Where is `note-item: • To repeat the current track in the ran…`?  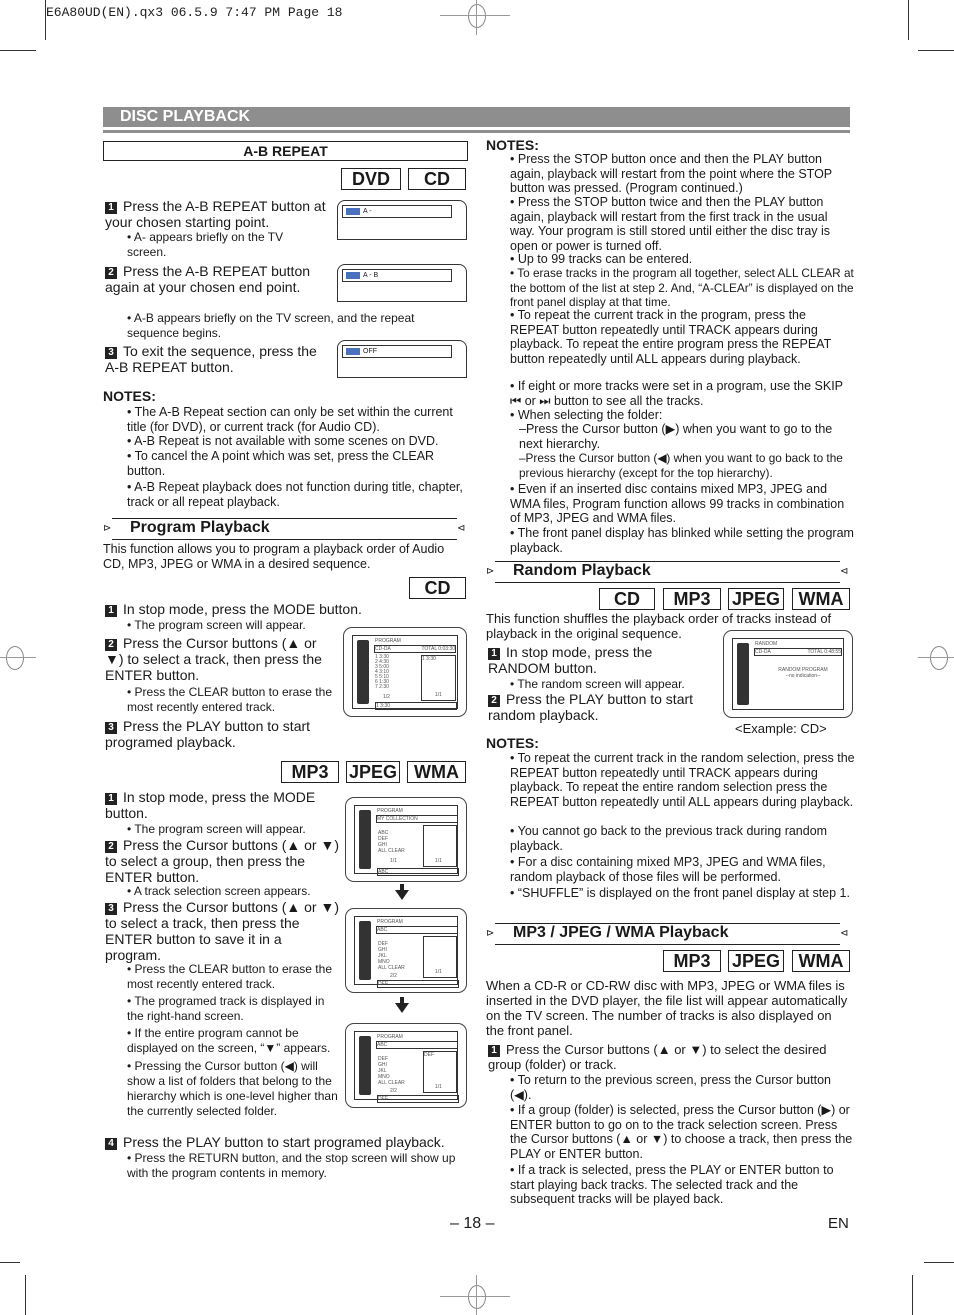 note-item: • To repeat the current track in the ran… is located at coordinates (682, 780).